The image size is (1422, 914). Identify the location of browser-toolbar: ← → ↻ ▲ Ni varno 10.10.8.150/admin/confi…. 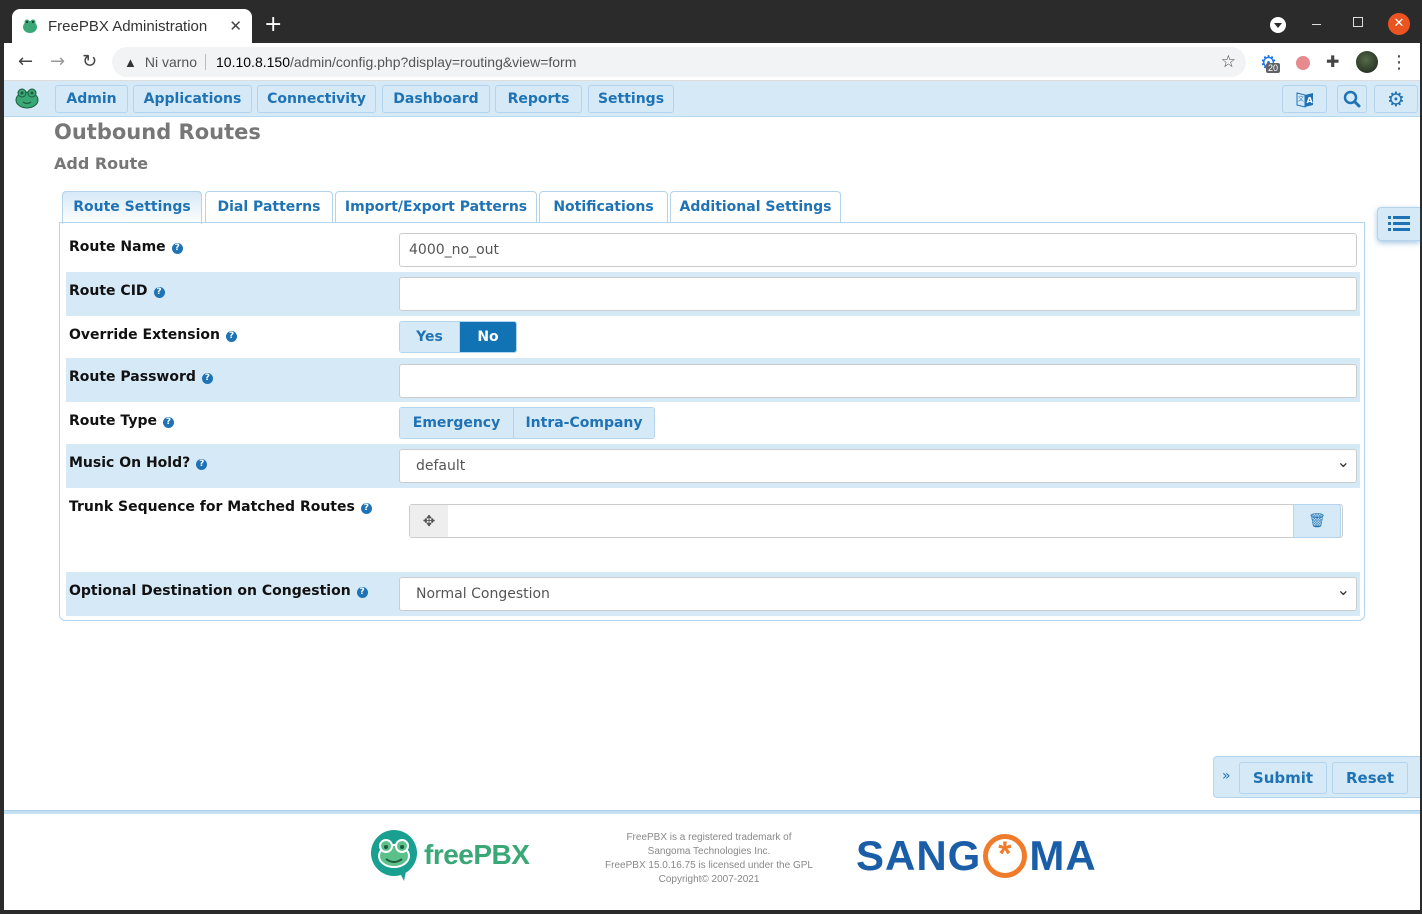
(712, 62).